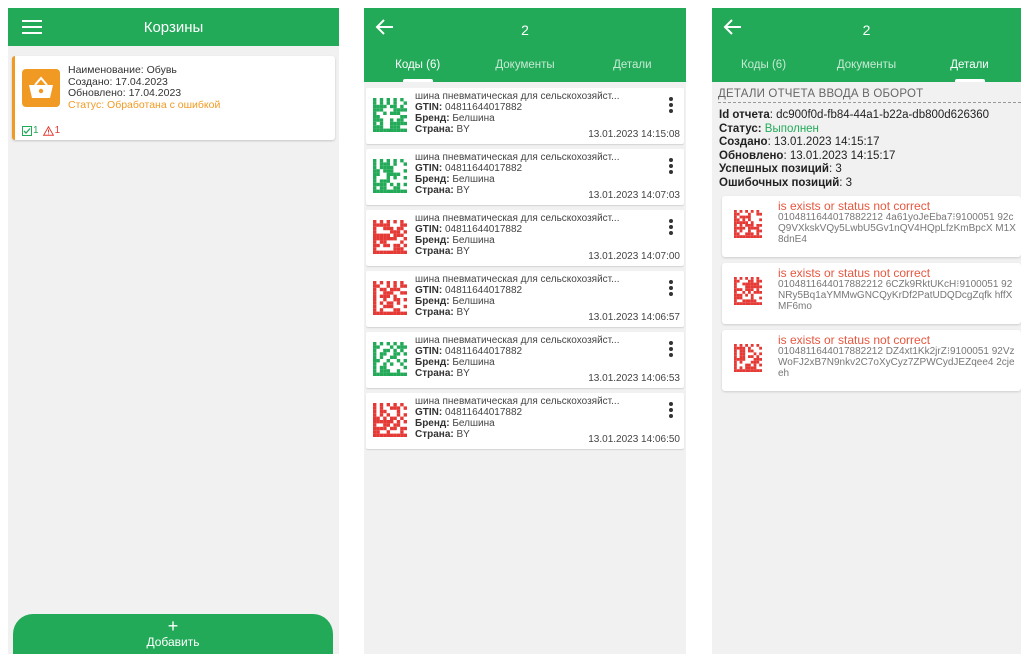  Describe the element at coordinates (866, 45) in the screenshot. I see `top-app-bar: 2 Коды (6) Документы Детали` at that location.